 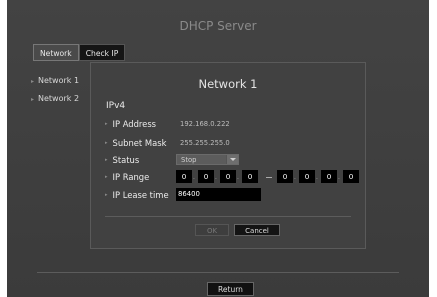 I want to click on tab-check-ip: Check IP, so click(x=102, y=52).